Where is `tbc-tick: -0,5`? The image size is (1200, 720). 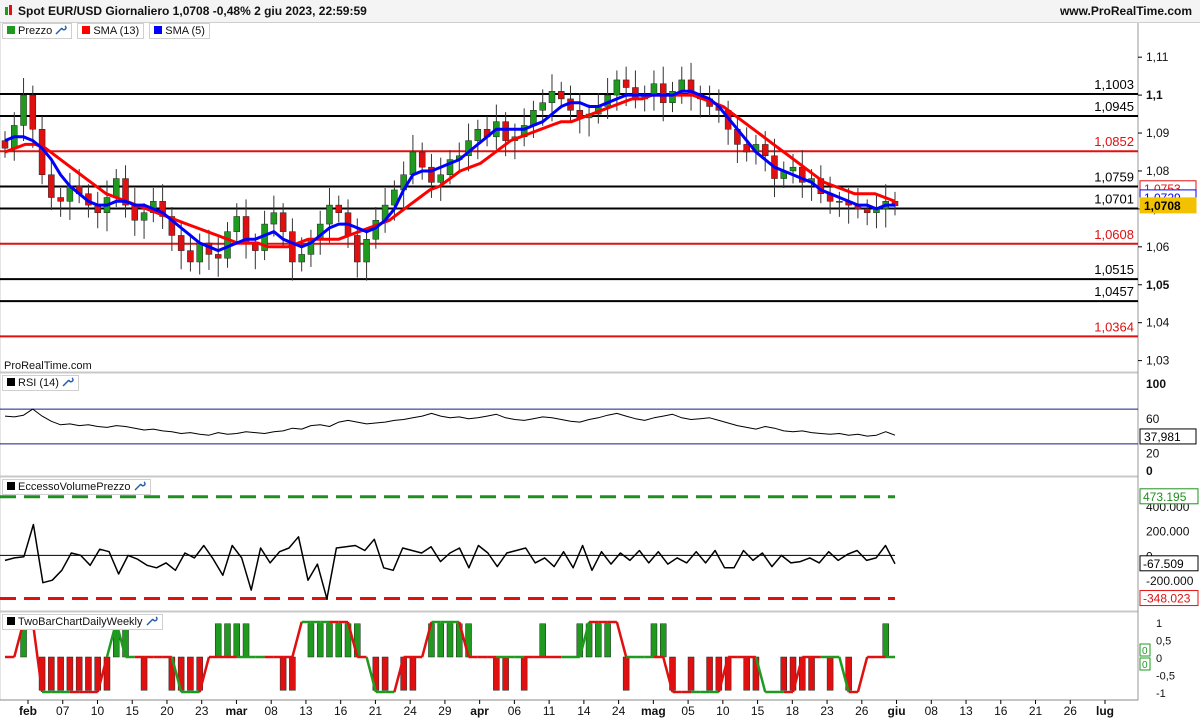 tbc-tick: -0,5 is located at coordinates (1165, 677).